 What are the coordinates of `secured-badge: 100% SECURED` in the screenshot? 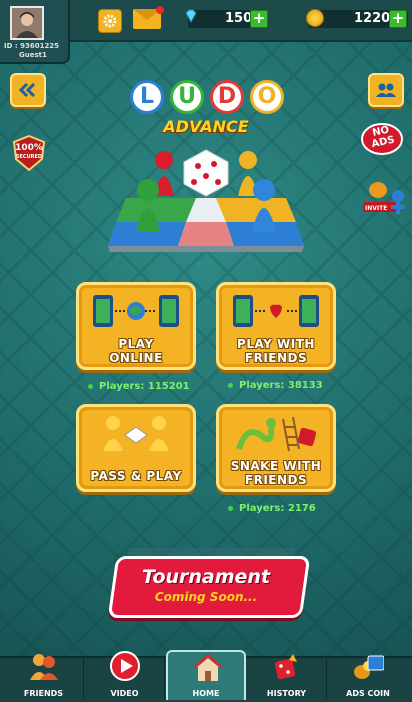 It's located at (29, 153).